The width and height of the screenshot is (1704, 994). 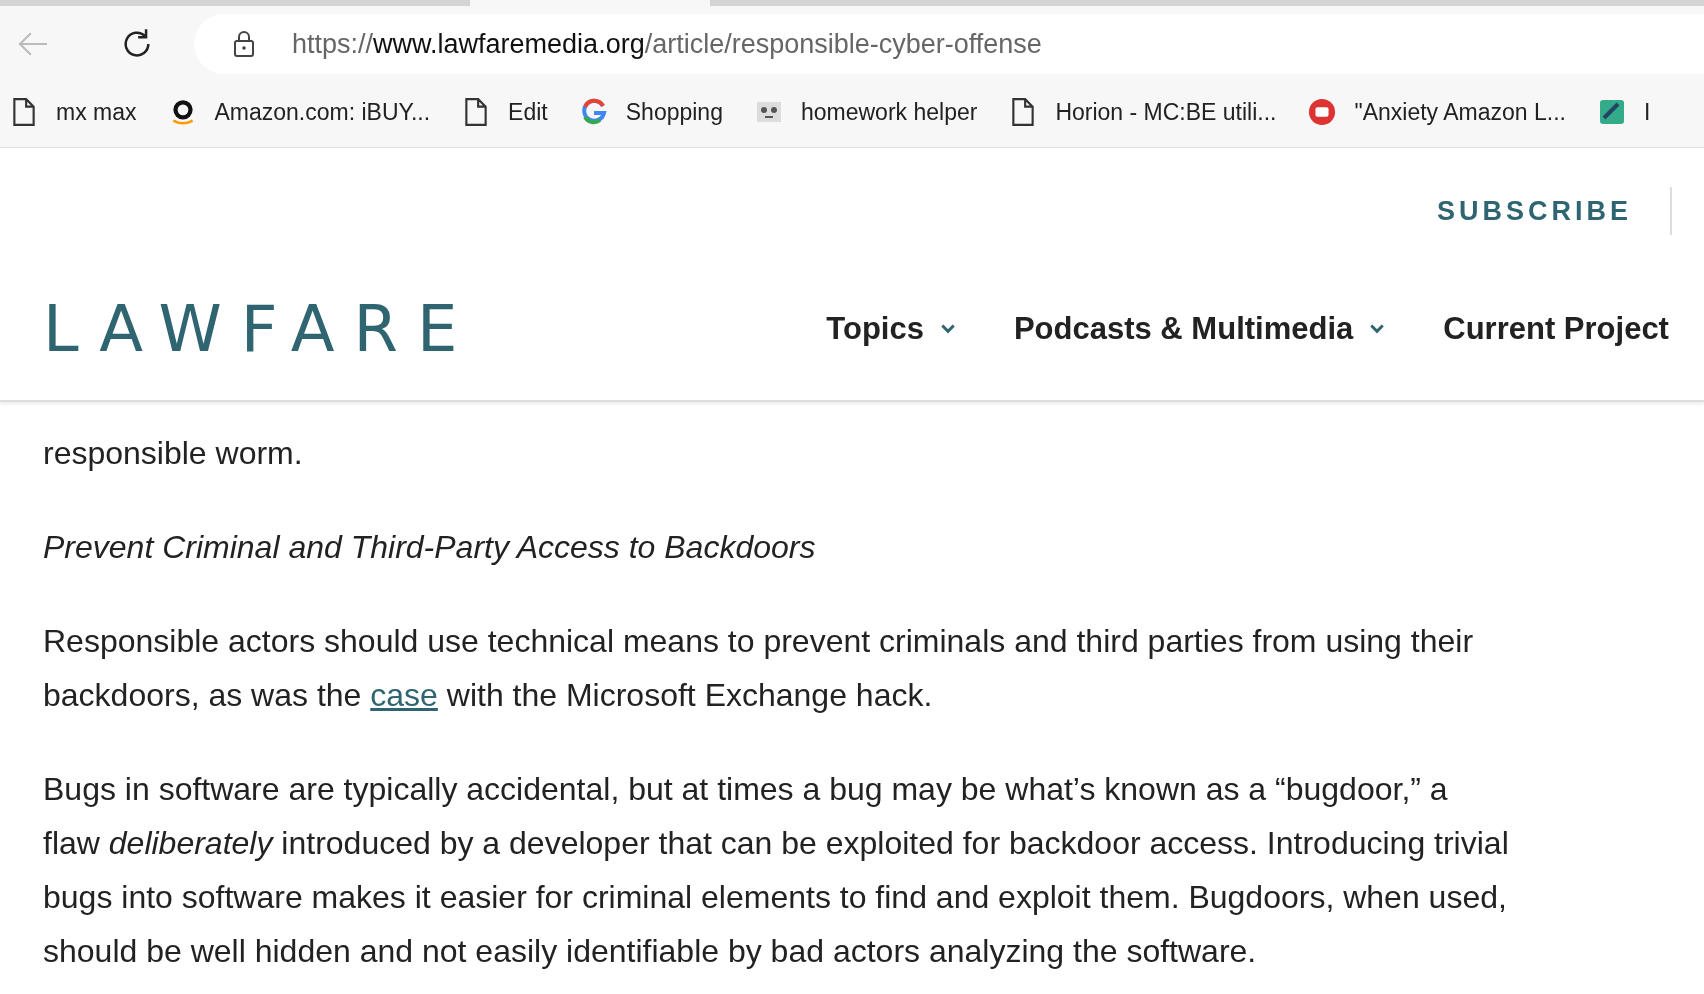 What do you see at coordinates (1611, 112) in the screenshot?
I see `app-tile-icon` at bounding box center [1611, 112].